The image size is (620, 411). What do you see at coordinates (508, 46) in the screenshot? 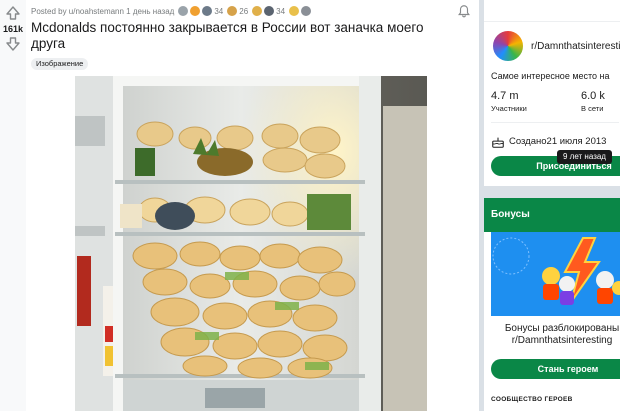
I see `subreddit-avatar` at bounding box center [508, 46].